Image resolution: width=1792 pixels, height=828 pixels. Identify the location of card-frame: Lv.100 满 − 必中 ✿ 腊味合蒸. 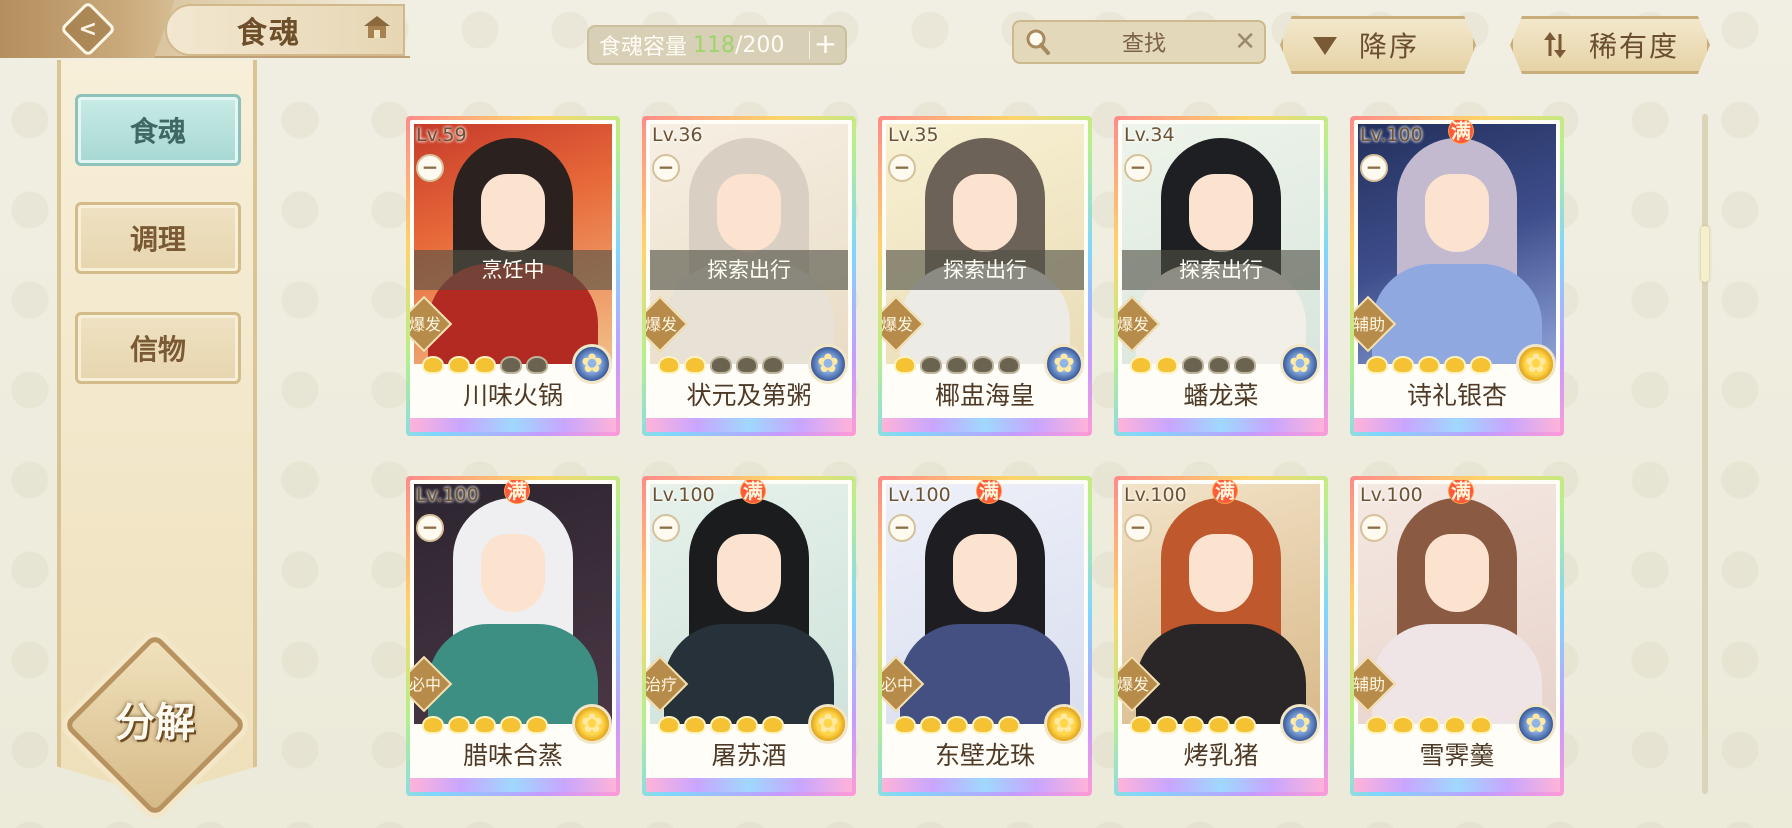
(513, 636).